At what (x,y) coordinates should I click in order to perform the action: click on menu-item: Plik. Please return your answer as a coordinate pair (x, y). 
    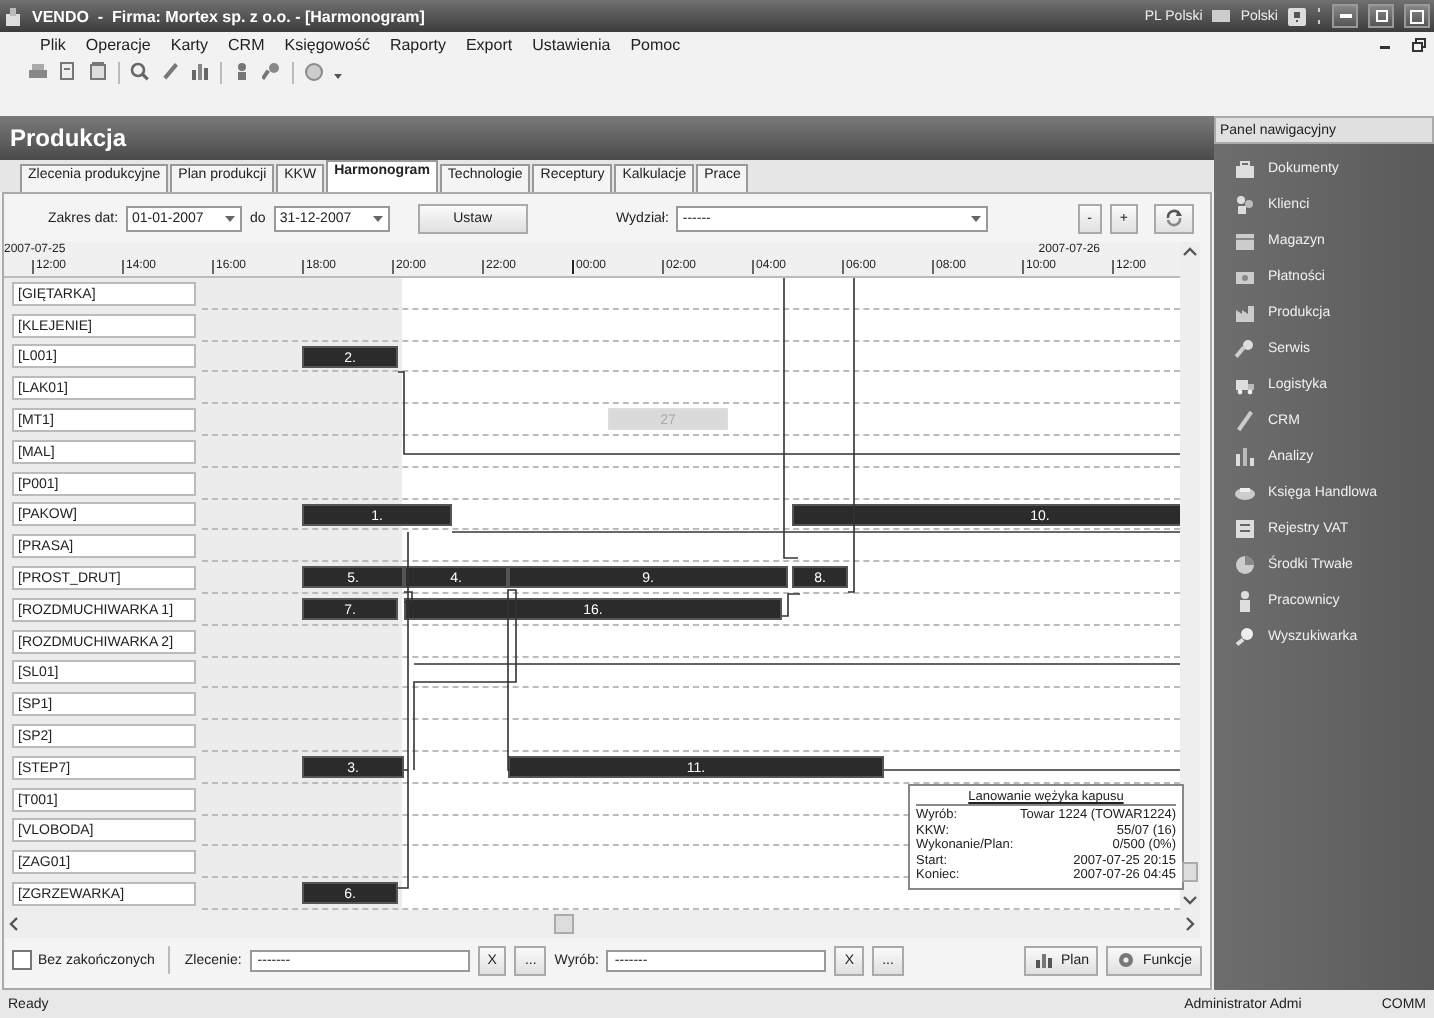
    Looking at the image, I should click on (53, 44).